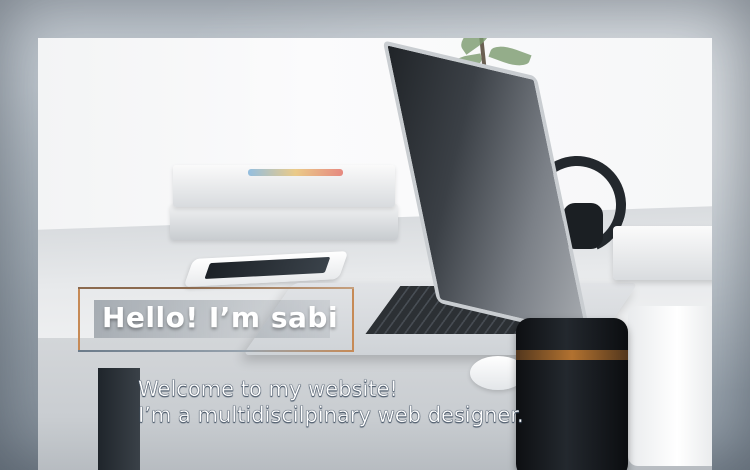 The height and width of the screenshot is (470, 750). Describe the element at coordinates (331, 415) in the screenshot. I see `hero-subtitle-line-2: I’m a multidiscilpinary web designer.` at that location.